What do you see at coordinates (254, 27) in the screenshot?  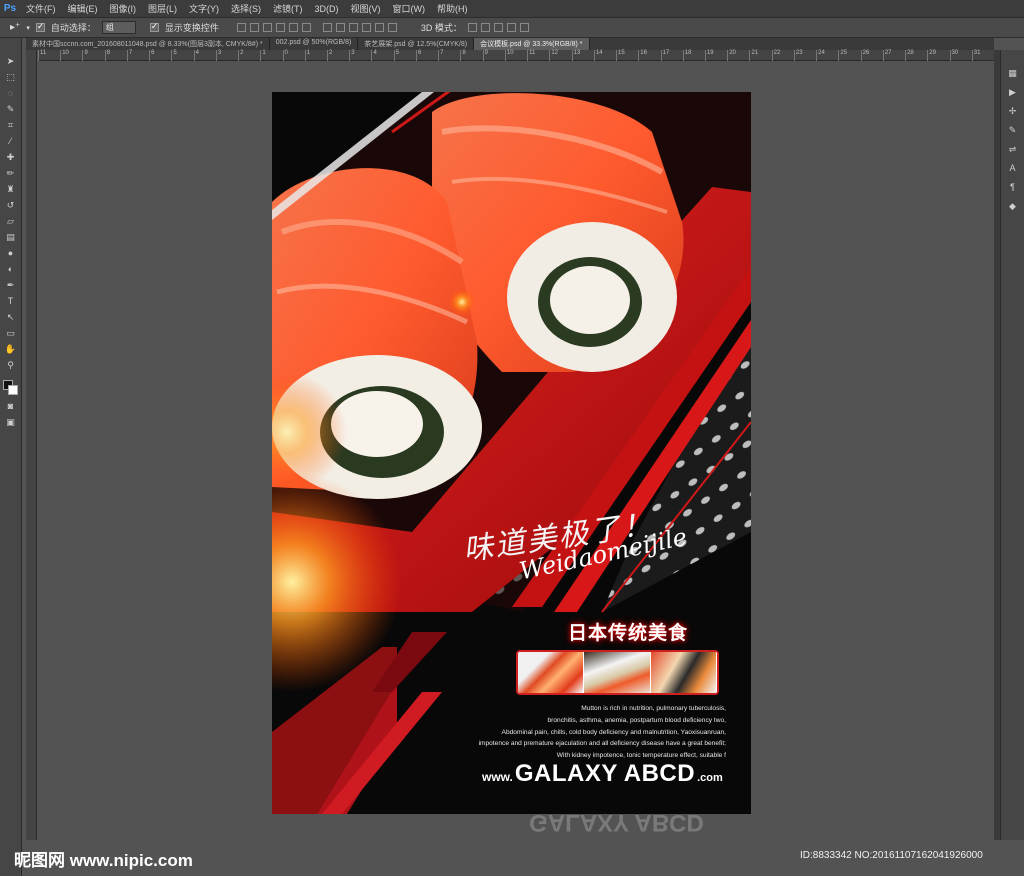 I see `align-vcenter-icon` at bounding box center [254, 27].